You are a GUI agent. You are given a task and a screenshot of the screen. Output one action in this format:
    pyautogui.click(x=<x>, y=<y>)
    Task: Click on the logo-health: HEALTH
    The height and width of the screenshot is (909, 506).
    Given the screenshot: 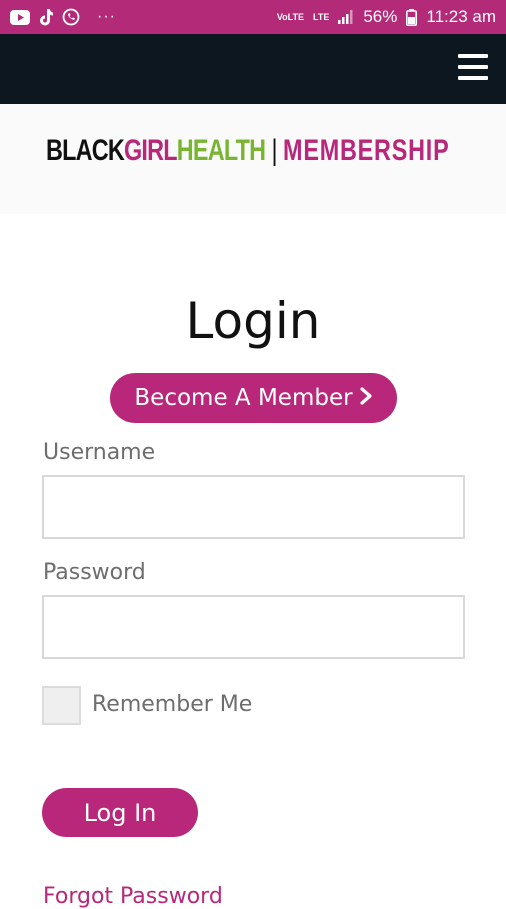 What is the action you would take?
    pyautogui.click(x=221, y=150)
    